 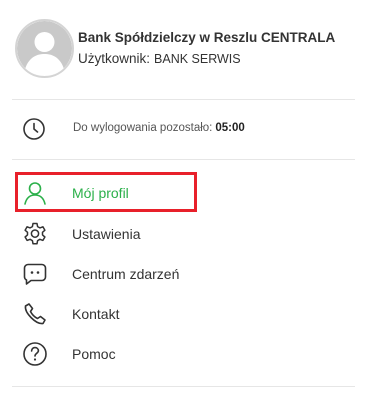 What do you see at coordinates (187, 234) in the screenshot?
I see `menu-item-settings: Ustawienia` at bounding box center [187, 234].